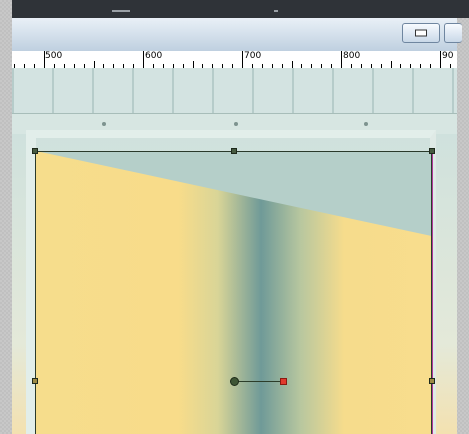 The width and height of the screenshot is (469, 434). I want to click on photo-siding, so click(234, 90).